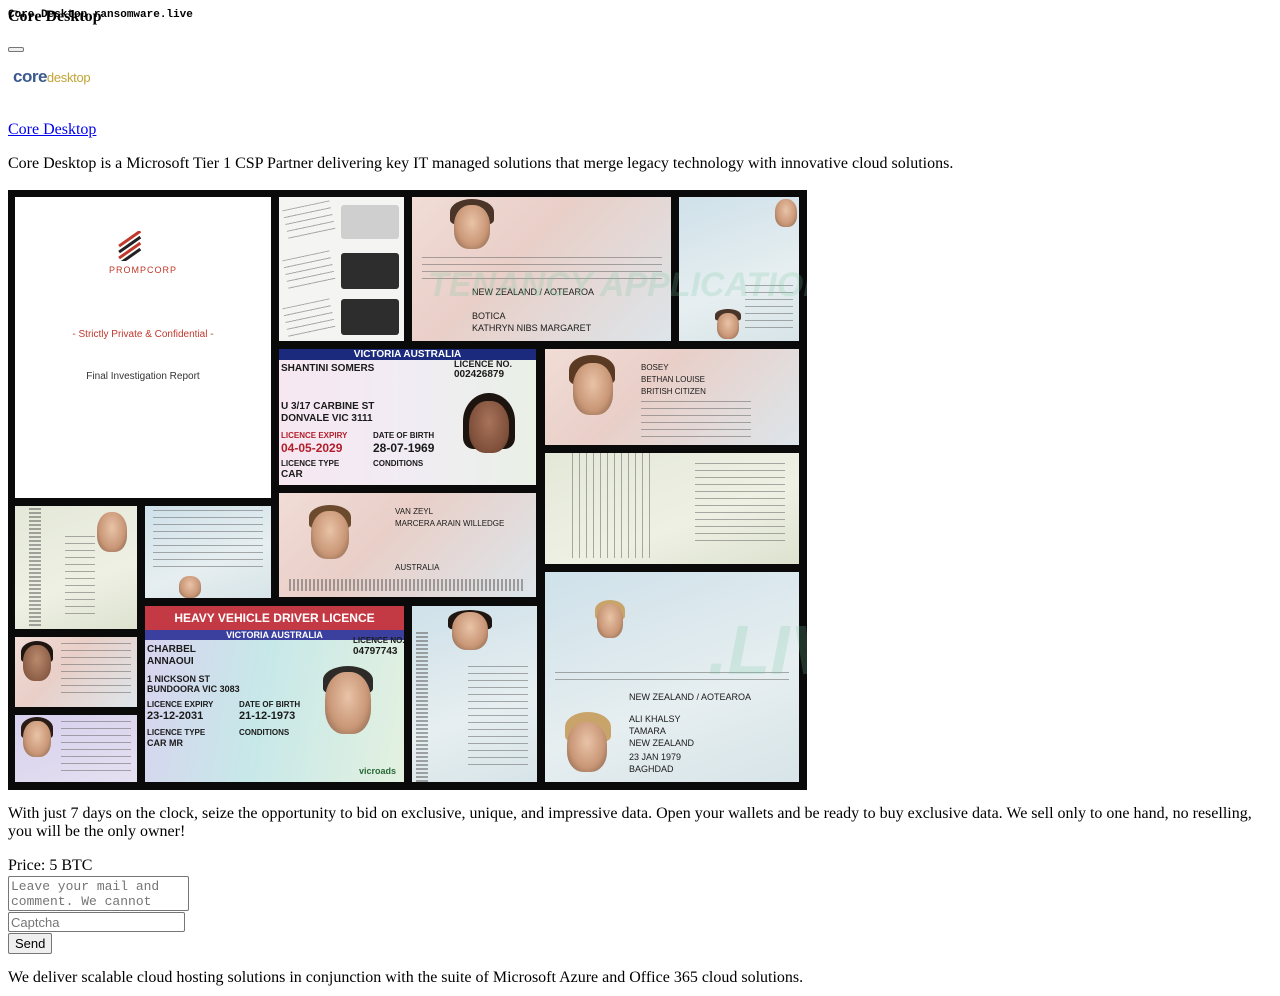  What do you see at coordinates (378, 640) in the screenshot?
I see `hv-licence-no-label: LICENCE NO.` at bounding box center [378, 640].